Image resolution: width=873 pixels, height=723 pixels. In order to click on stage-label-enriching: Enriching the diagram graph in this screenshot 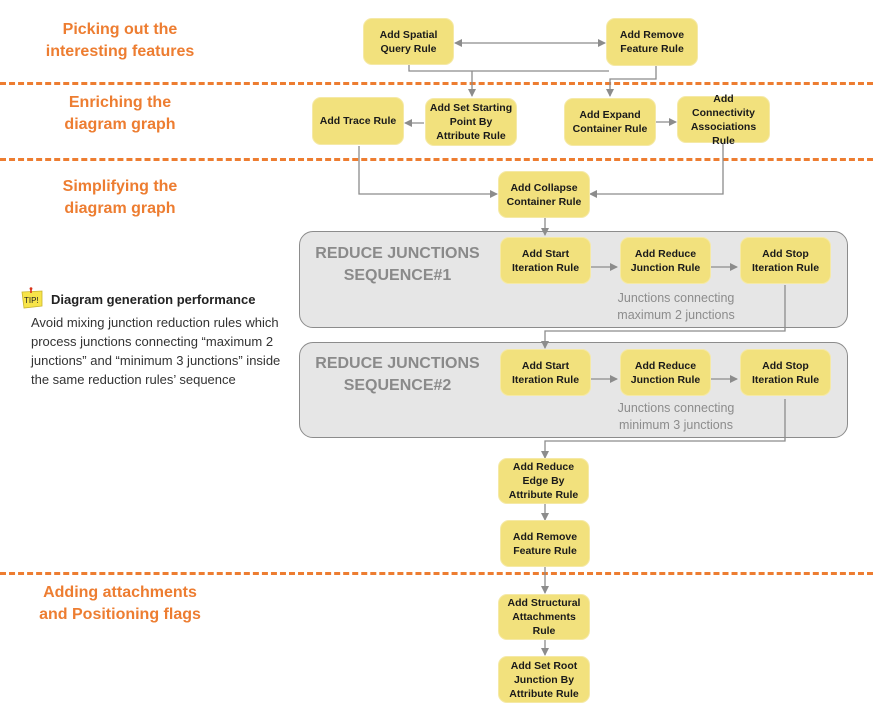, I will do `click(120, 114)`.